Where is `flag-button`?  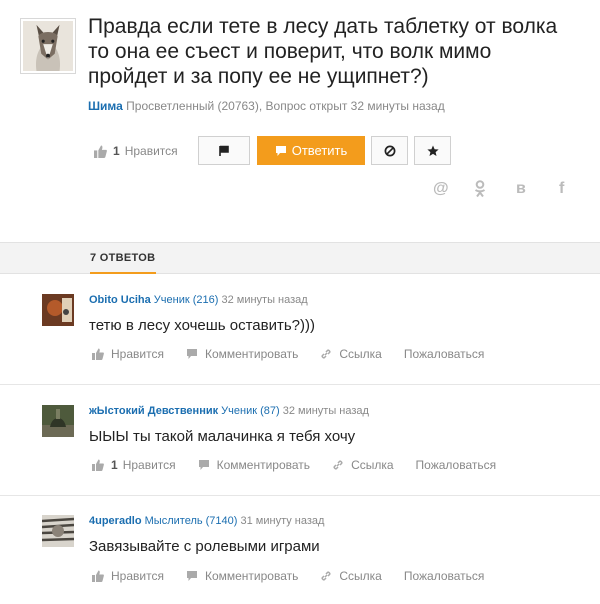
flag-button is located at coordinates (224, 150).